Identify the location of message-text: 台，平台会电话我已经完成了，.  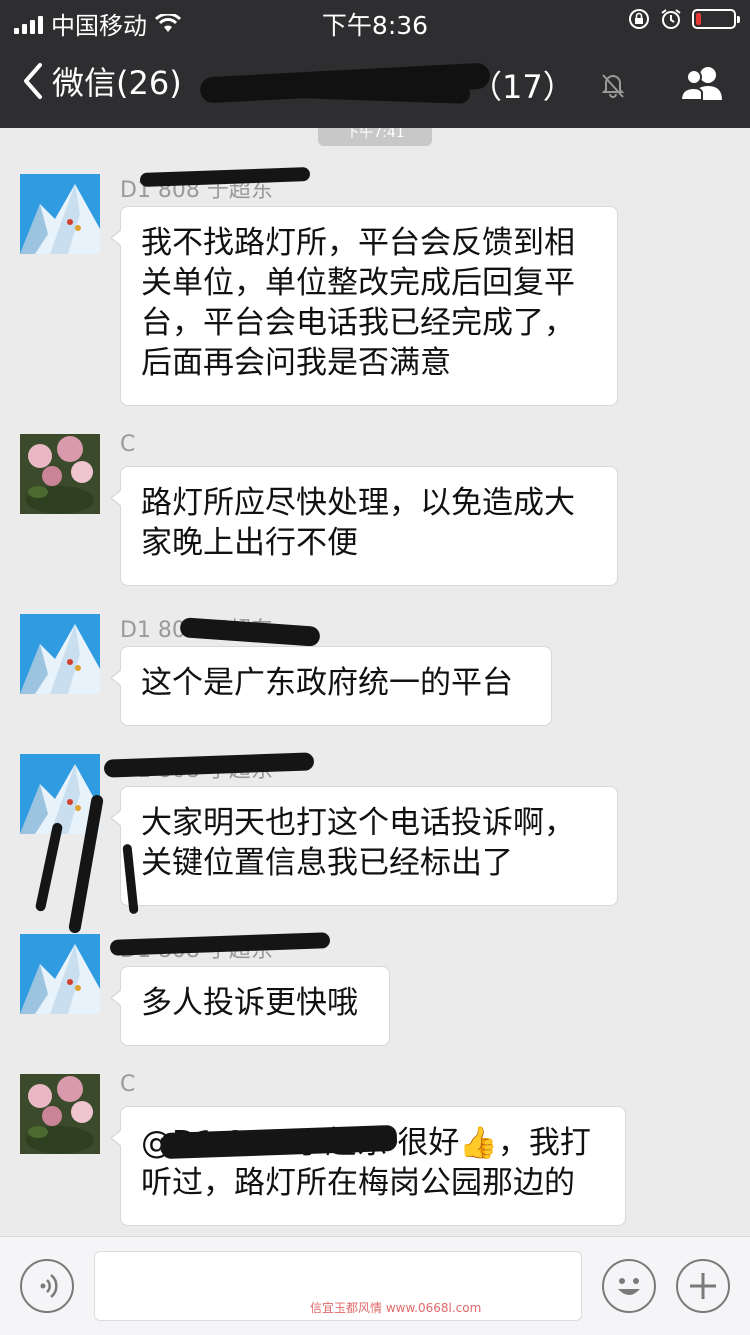
(358, 323).